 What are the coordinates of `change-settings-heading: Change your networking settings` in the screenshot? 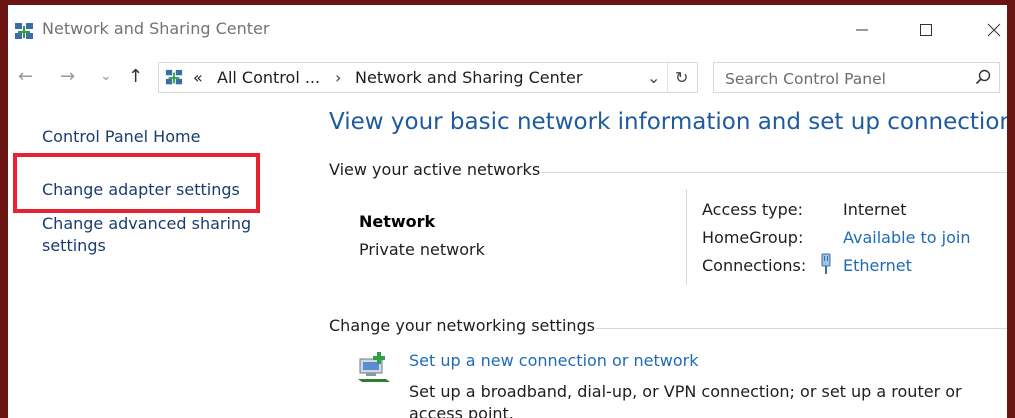 It's located at (462, 325).